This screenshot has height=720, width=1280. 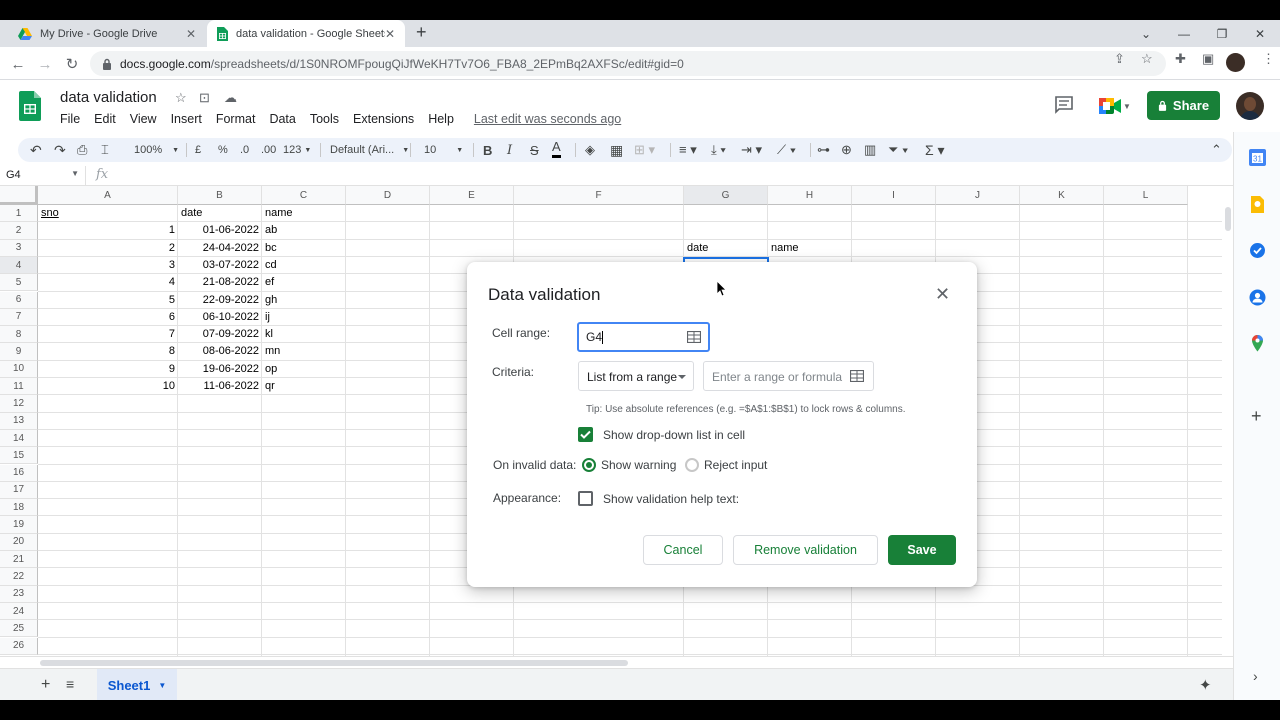 I want to click on menu-tools: Tools, so click(x=328, y=119).